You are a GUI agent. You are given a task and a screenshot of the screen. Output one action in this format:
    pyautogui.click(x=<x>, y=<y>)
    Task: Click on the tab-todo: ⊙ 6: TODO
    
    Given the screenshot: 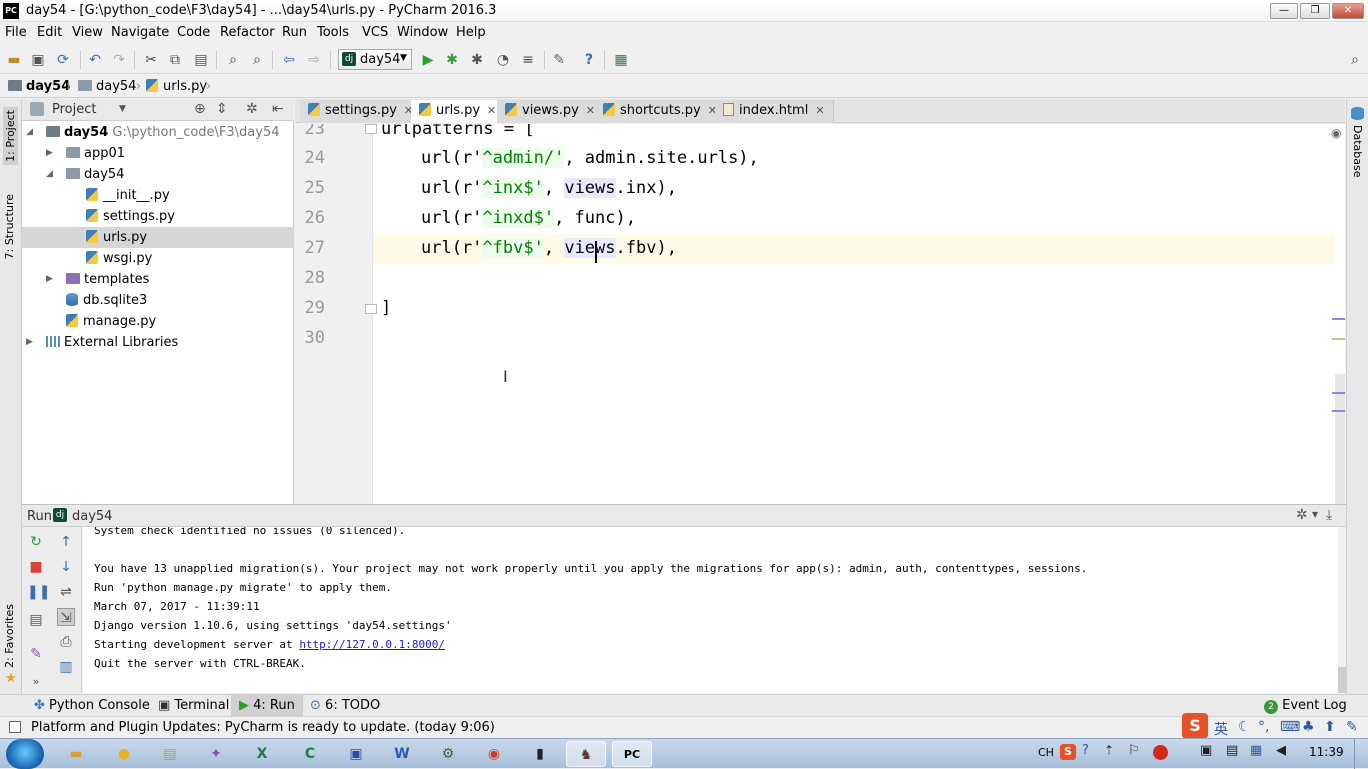 What is the action you would take?
    pyautogui.click(x=345, y=706)
    